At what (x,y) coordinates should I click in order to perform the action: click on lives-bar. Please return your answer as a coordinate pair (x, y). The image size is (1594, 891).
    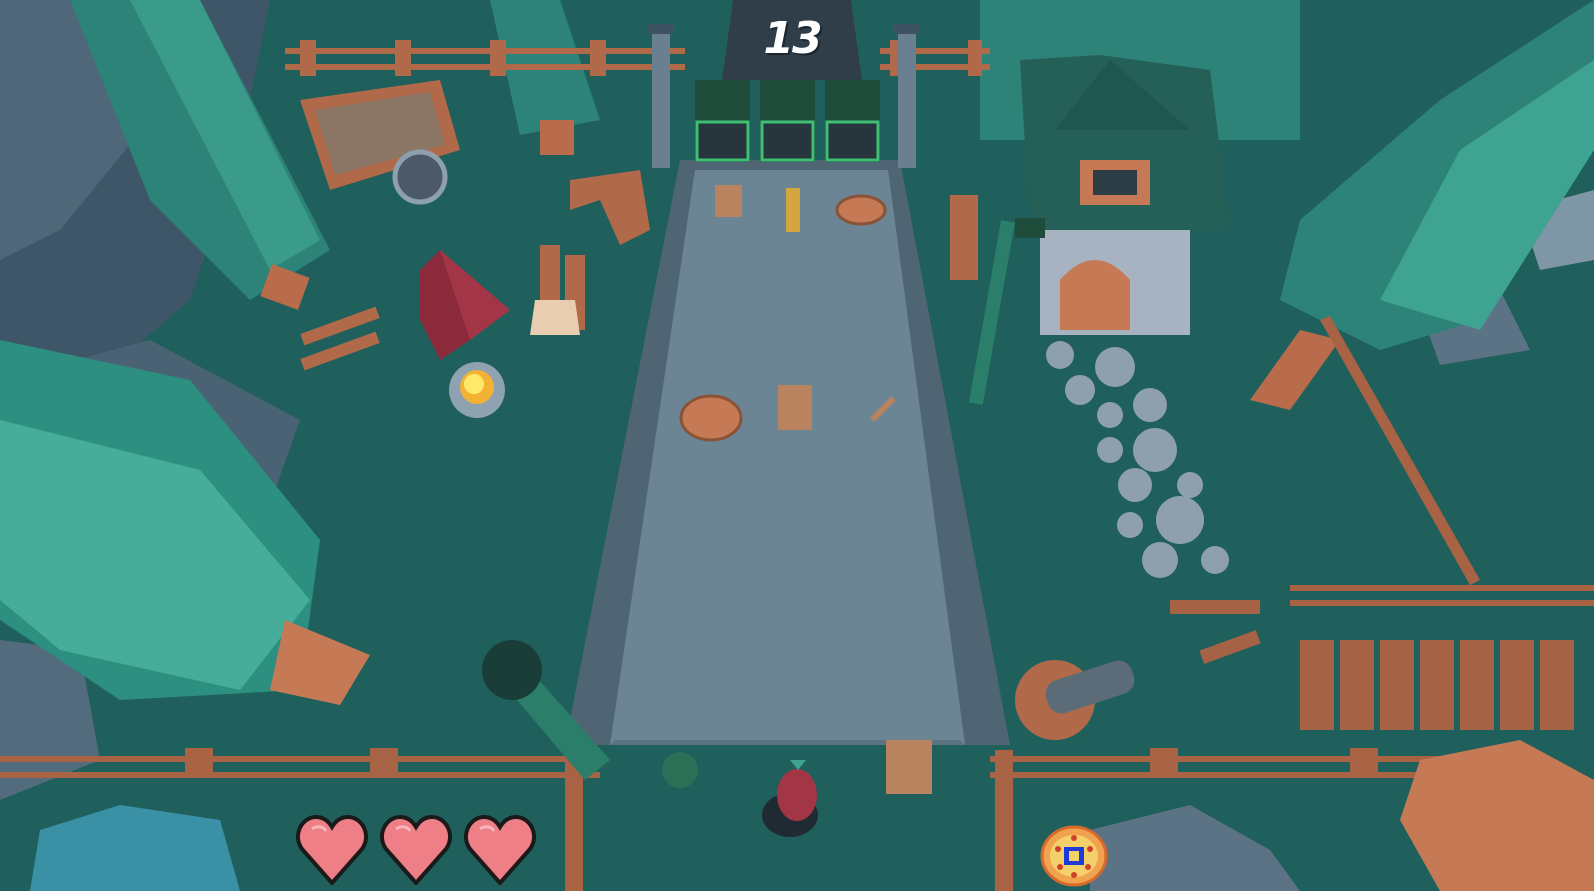
    Looking at the image, I should click on (416, 850).